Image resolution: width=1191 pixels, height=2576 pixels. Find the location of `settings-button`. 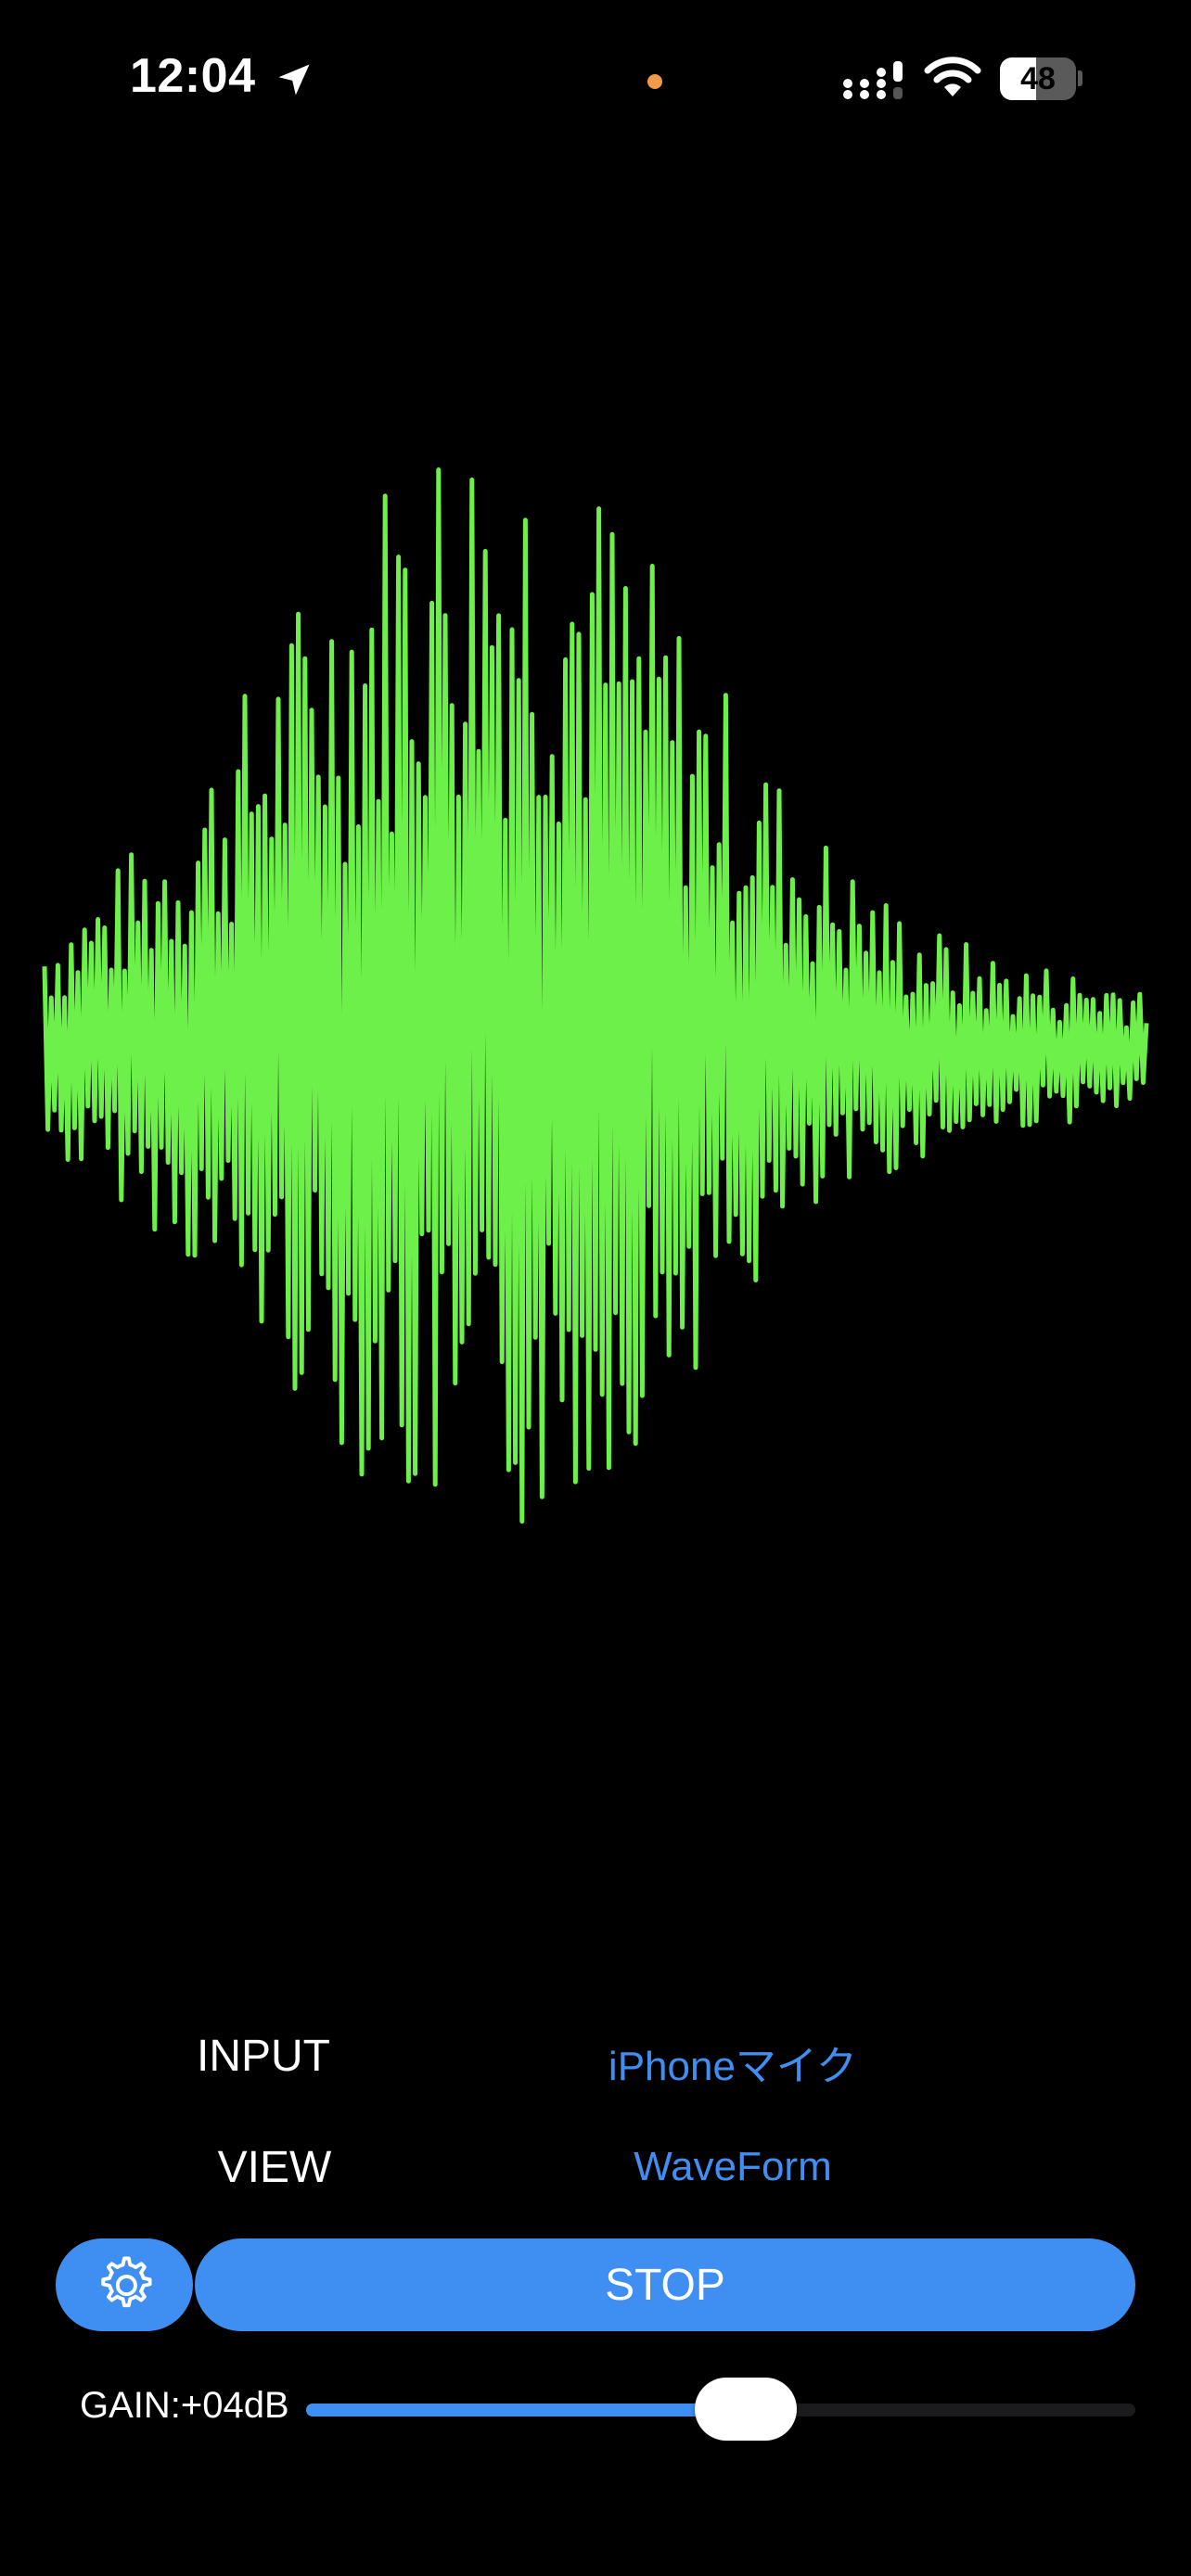

settings-button is located at coordinates (124, 2285).